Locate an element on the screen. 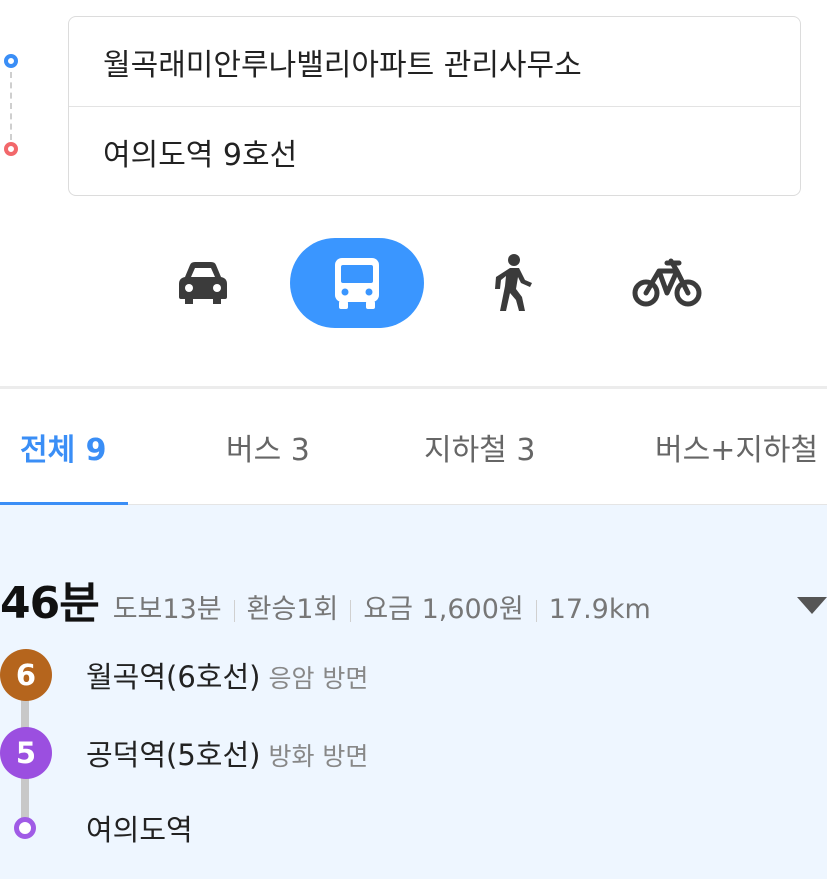 The width and height of the screenshot is (827, 879). walk-icon is located at coordinates (513, 282).